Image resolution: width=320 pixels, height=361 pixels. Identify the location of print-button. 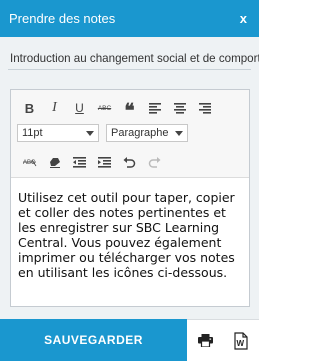
(205, 340).